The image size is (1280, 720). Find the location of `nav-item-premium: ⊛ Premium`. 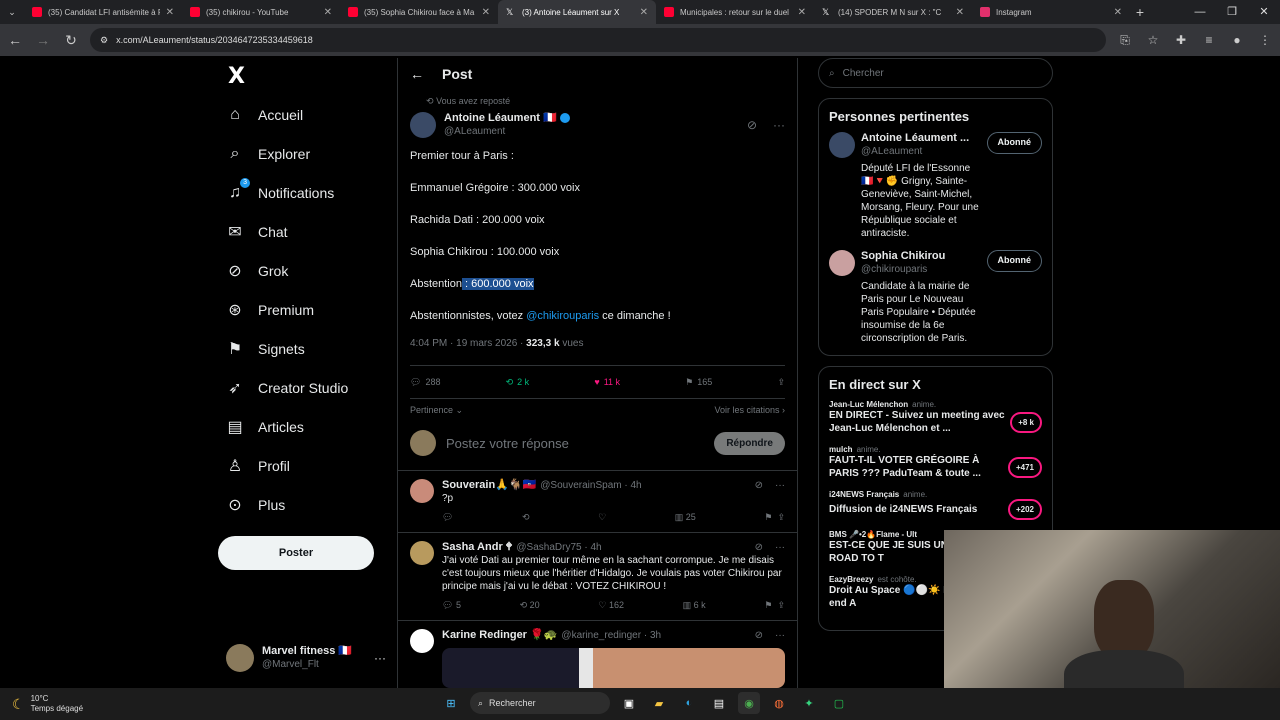

nav-item-premium: ⊛ Premium is located at coordinates (270, 310).